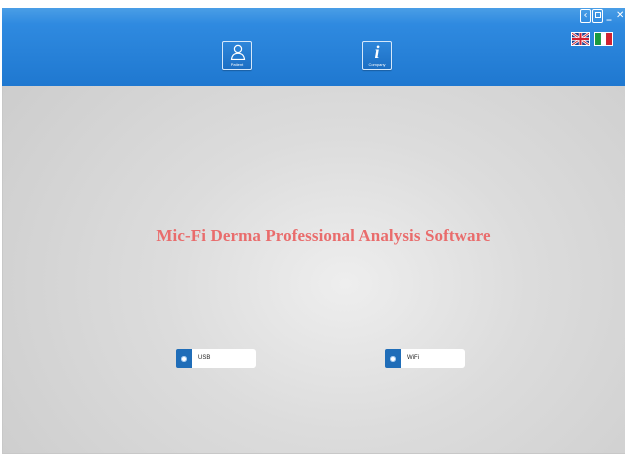  What do you see at coordinates (313, 55) in the screenshot?
I see `header-bar: Patient i Company` at bounding box center [313, 55].